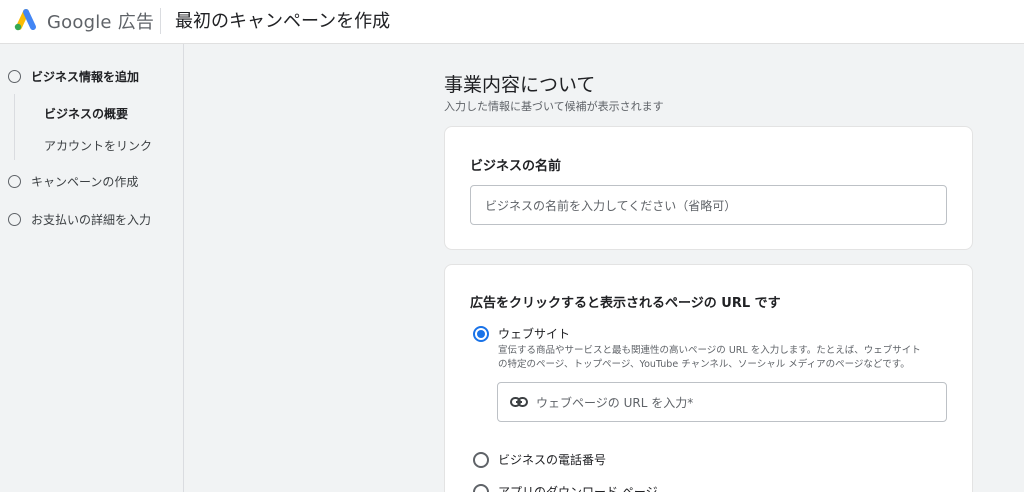 The height and width of the screenshot is (492, 1024). What do you see at coordinates (85, 77) in the screenshot?
I see `step-label: ビジネス情報を追加` at bounding box center [85, 77].